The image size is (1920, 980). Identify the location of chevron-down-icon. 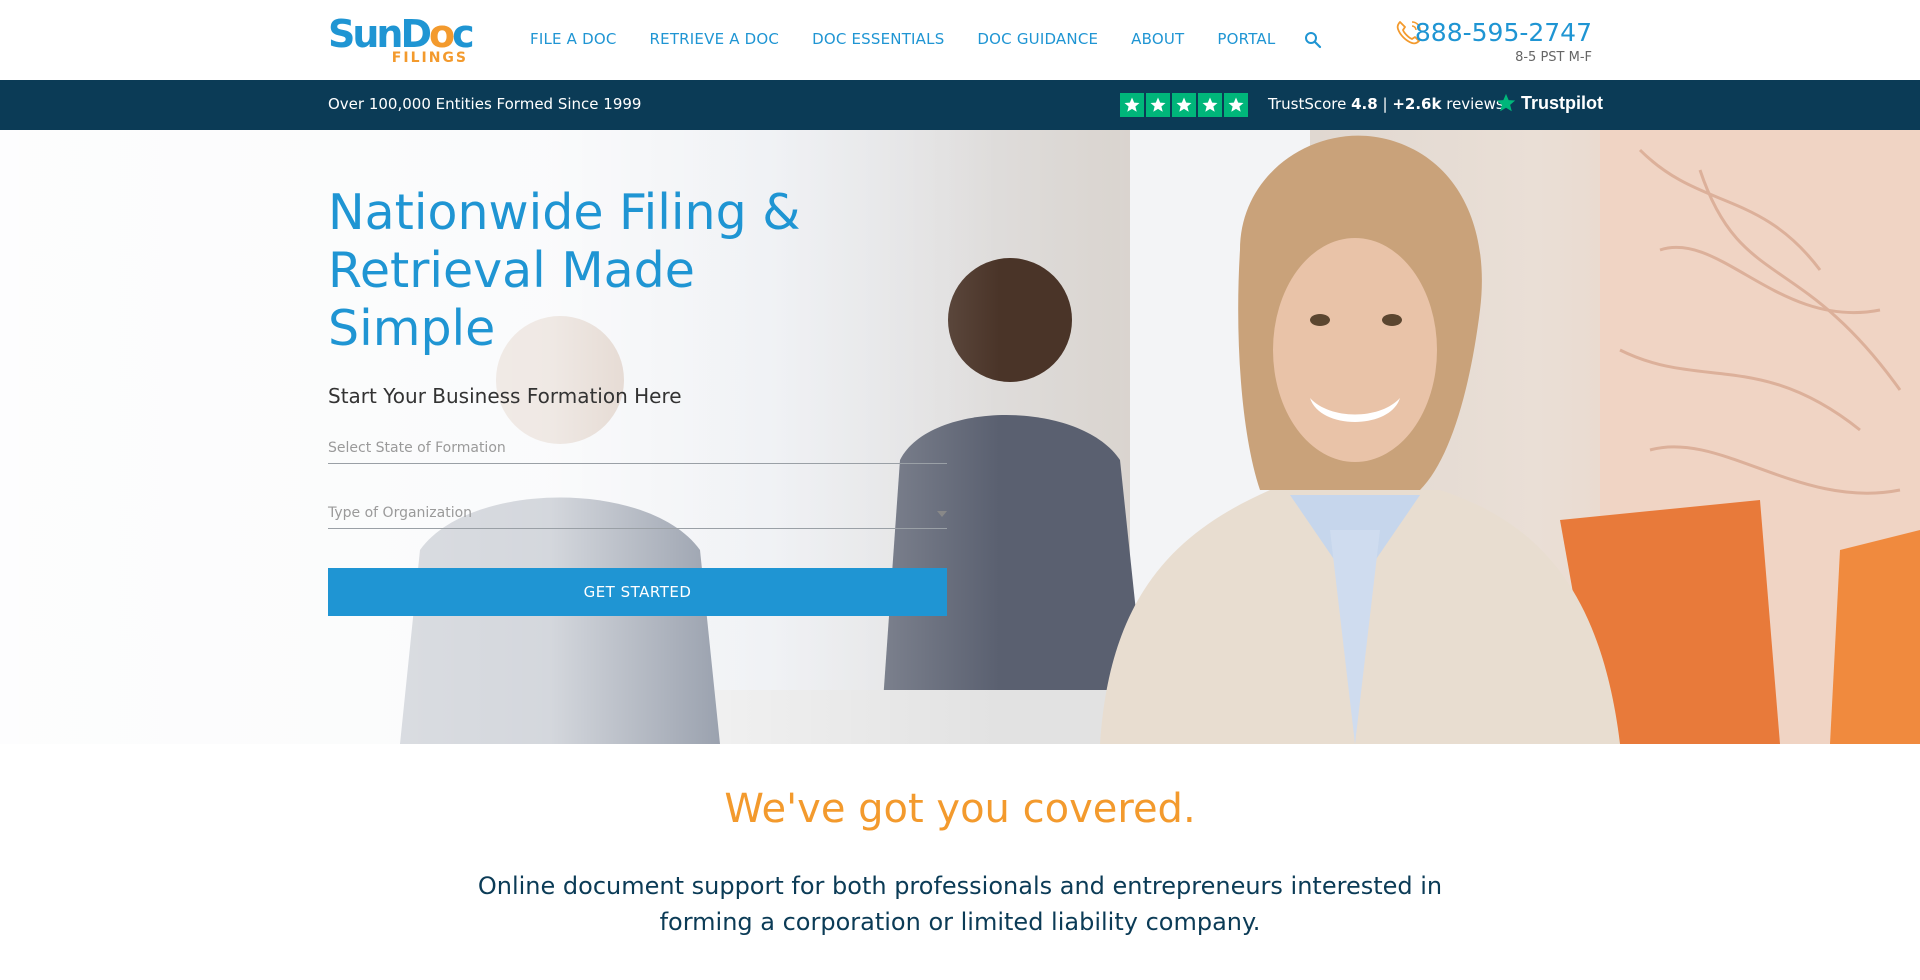
(942, 514).